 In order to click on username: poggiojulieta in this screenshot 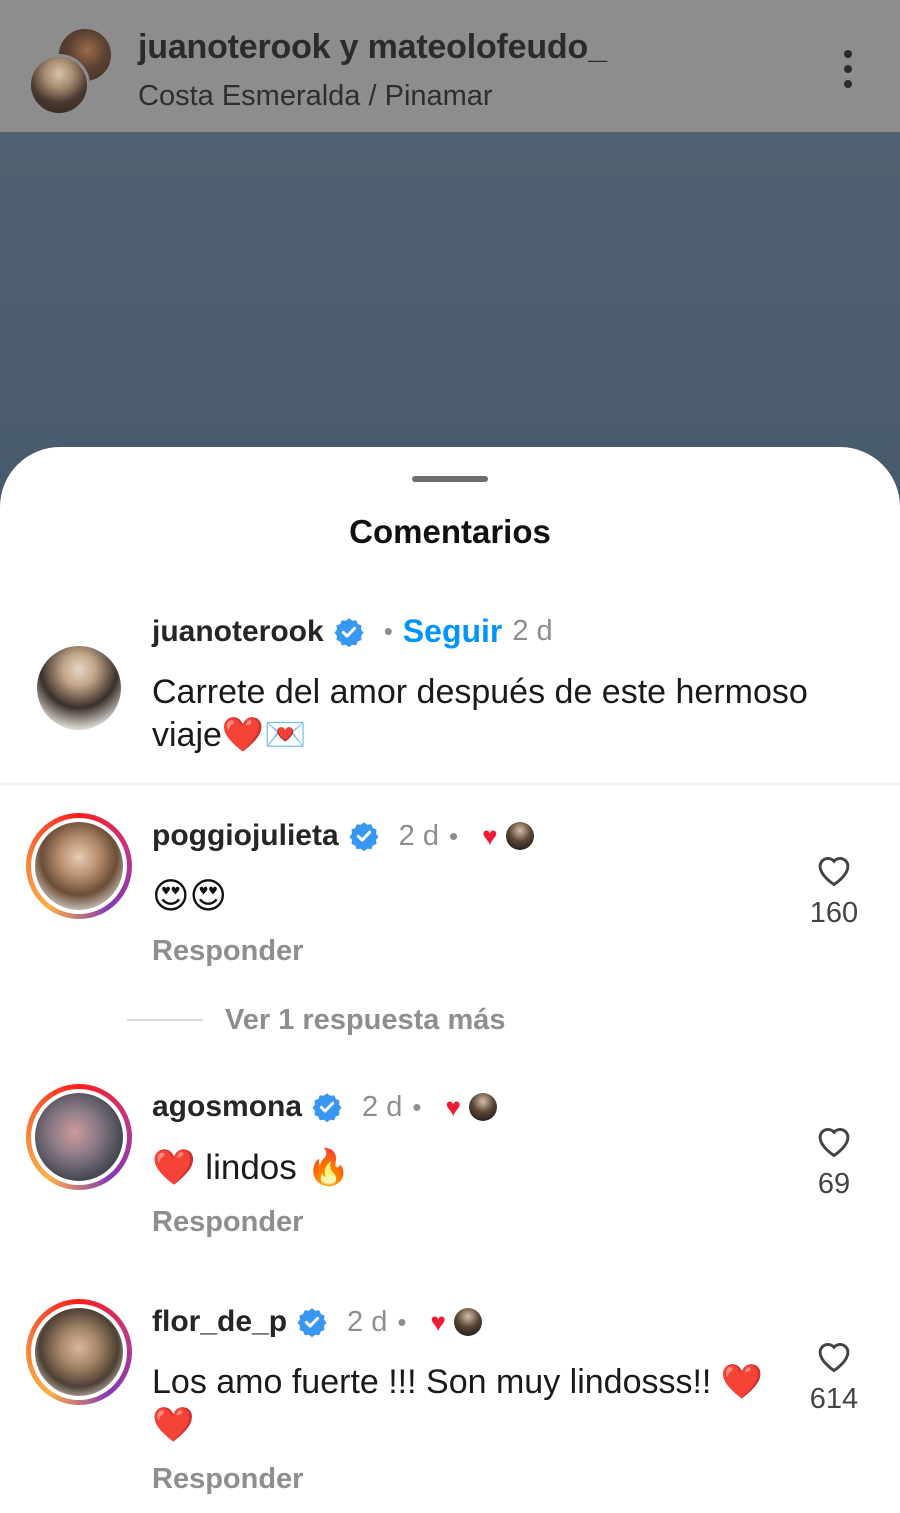, I will do `click(245, 836)`.